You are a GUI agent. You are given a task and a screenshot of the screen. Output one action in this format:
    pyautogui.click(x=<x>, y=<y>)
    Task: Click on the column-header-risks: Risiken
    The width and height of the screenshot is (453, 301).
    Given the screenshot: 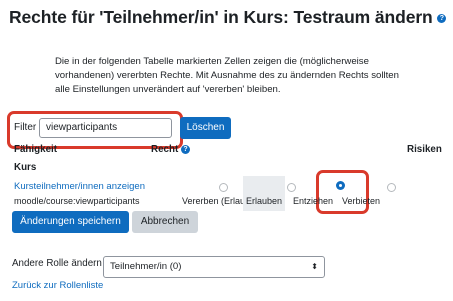 What is the action you would take?
    pyautogui.click(x=424, y=149)
    